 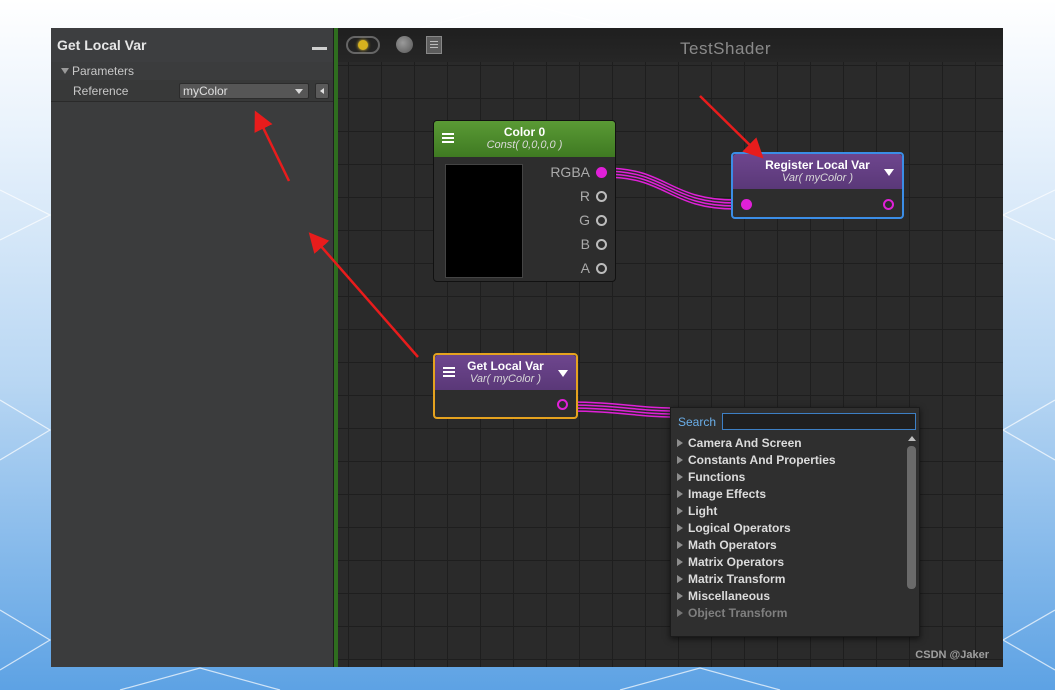 What do you see at coordinates (791, 544) in the screenshot?
I see `list-item: Math Operators` at bounding box center [791, 544].